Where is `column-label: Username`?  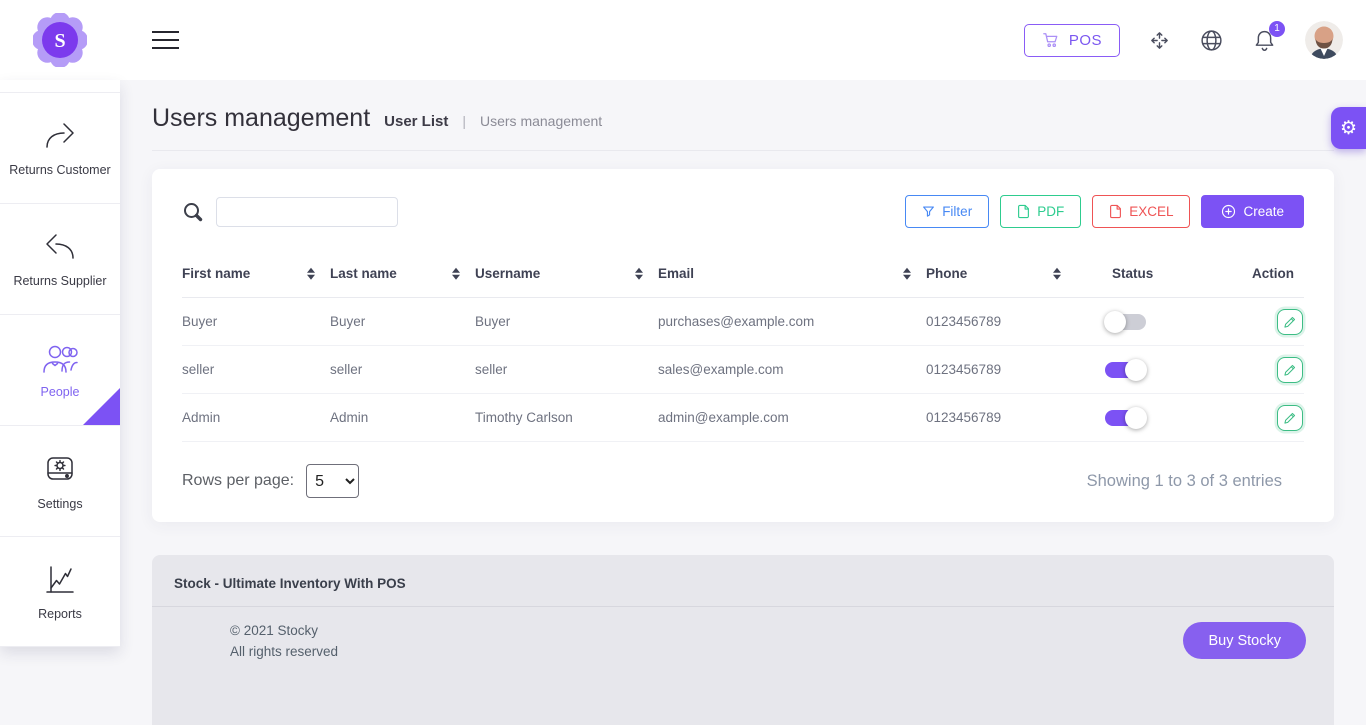
column-label: Username is located at coordinates (508, 273).